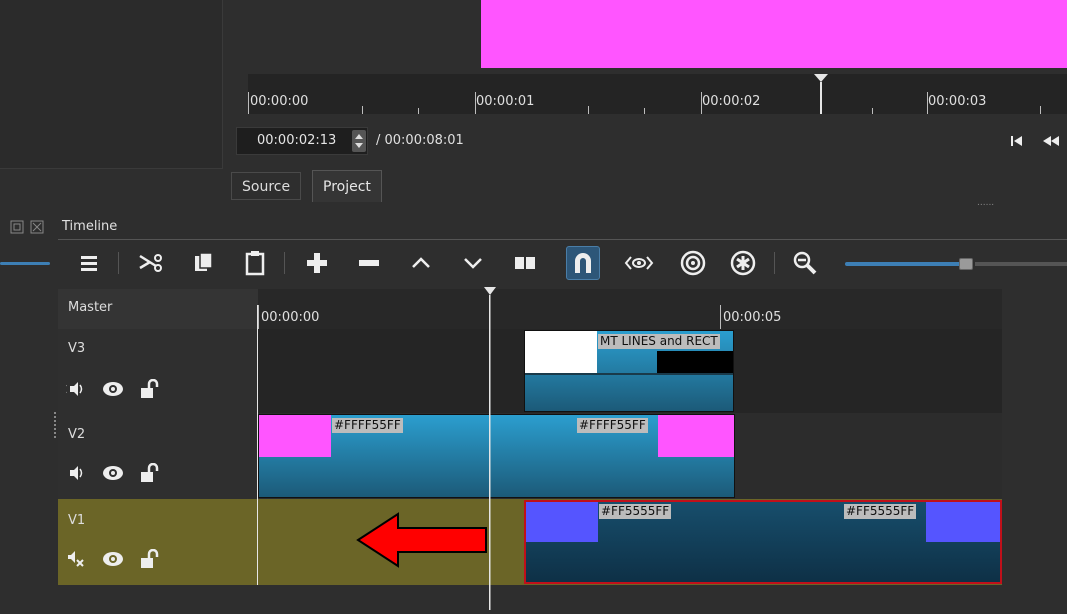 The height and width of the screenshot is (614, 1067). I want to click on clip-v1-thumb-end, so click(963, 522).